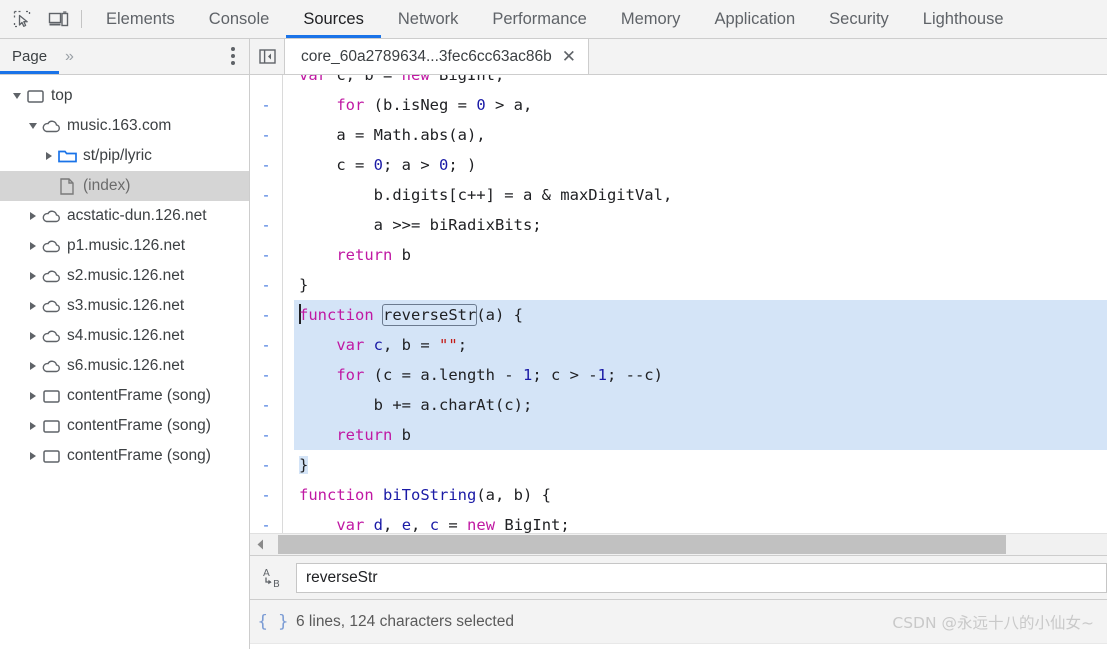 The height and width of the screenshot is (649, 1107). Describe the element at coordinates (754, 19) in the screenshot. I see `tab-application: Application` at that location.